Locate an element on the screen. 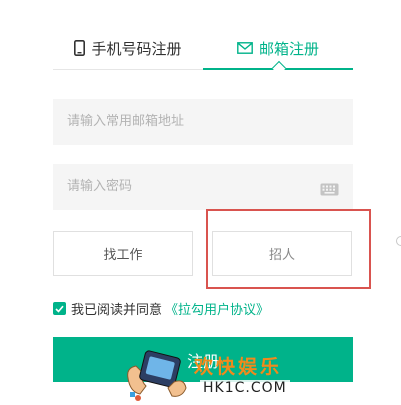 This screenshot has height=405, width=401. register-tabs: 手机号码注册 邮箱注册 is located at coordinates (203, 48).